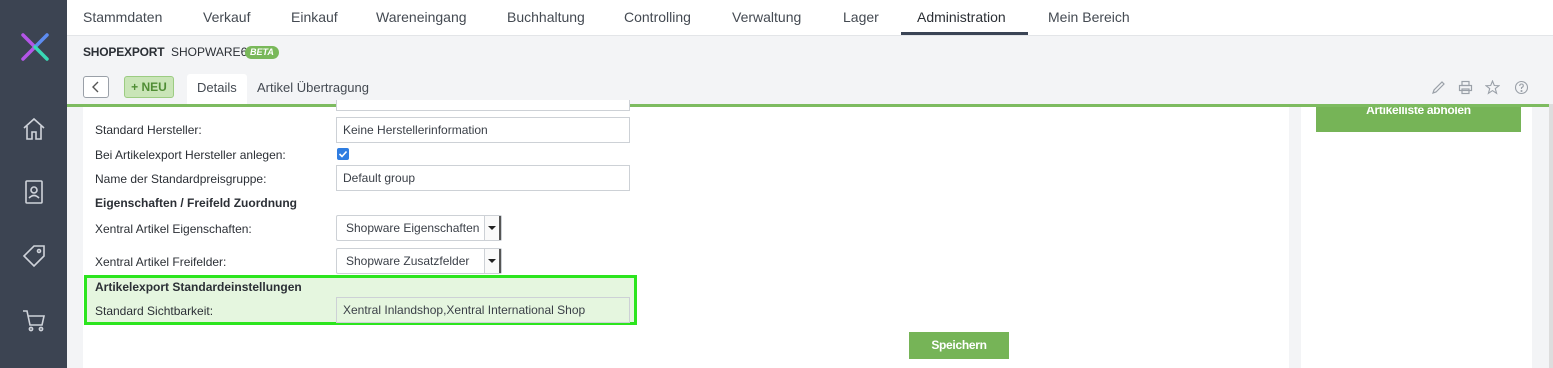 The height and width of the screenshot is (368, 1553). Describe the element at coordinates (483, 105) in the screenshot. I see `partial-field` at that location.